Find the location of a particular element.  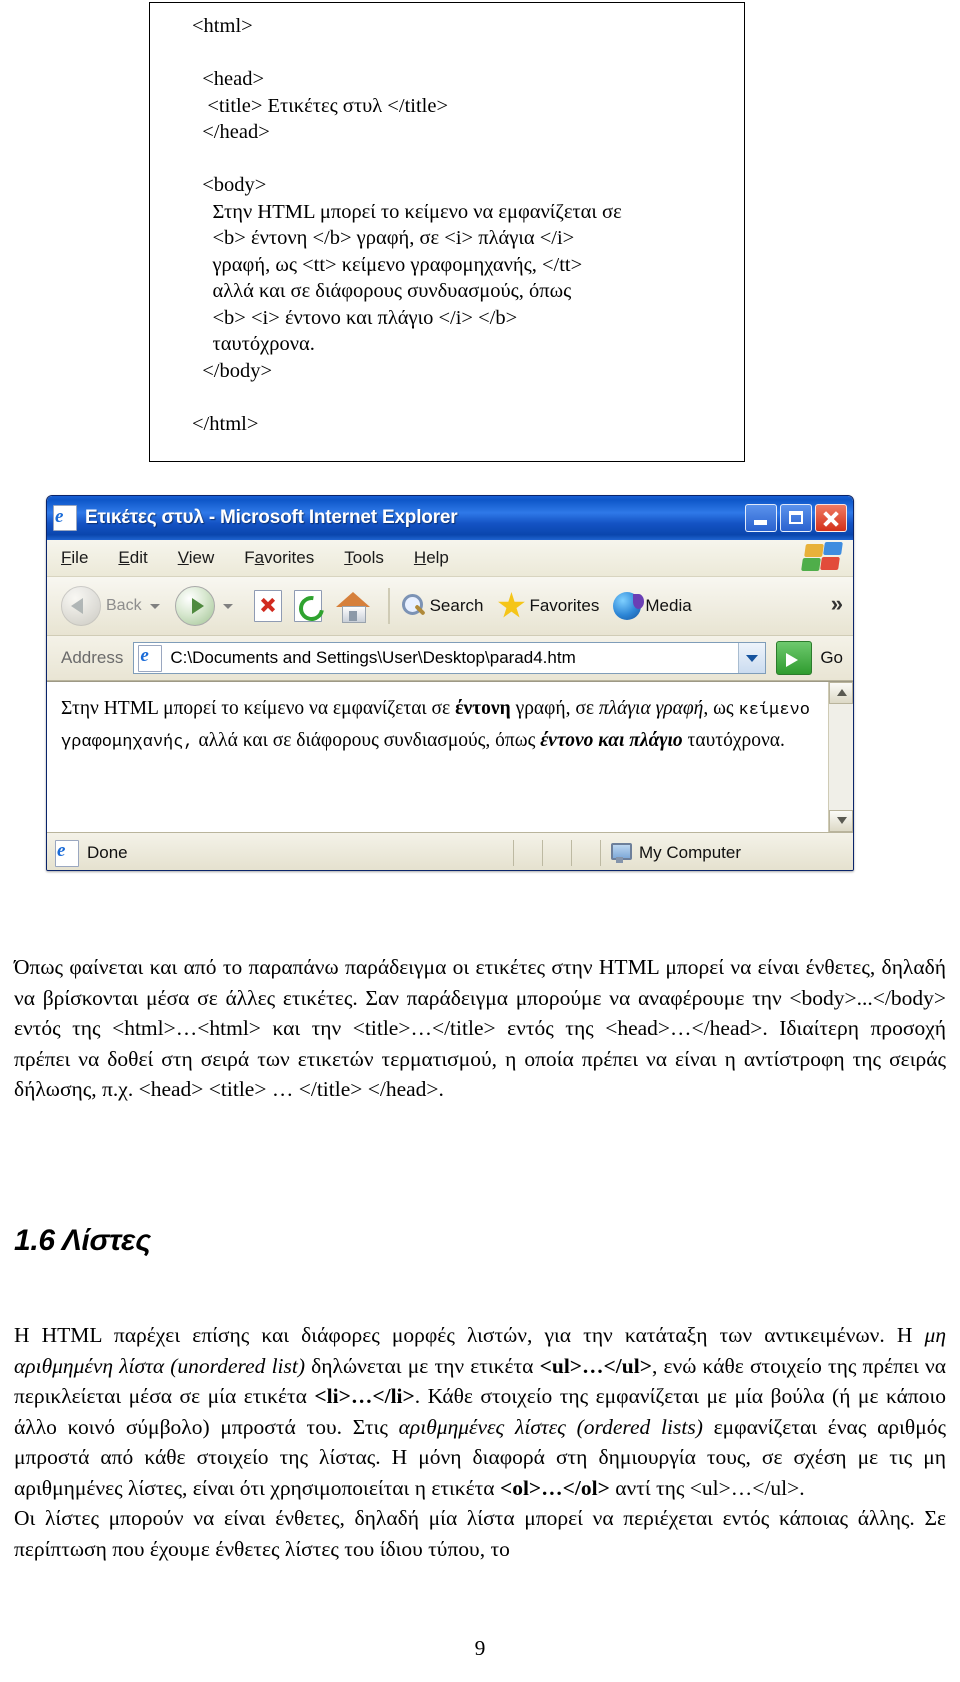

status-segments: My Computer is located at coordinates (683, 851).